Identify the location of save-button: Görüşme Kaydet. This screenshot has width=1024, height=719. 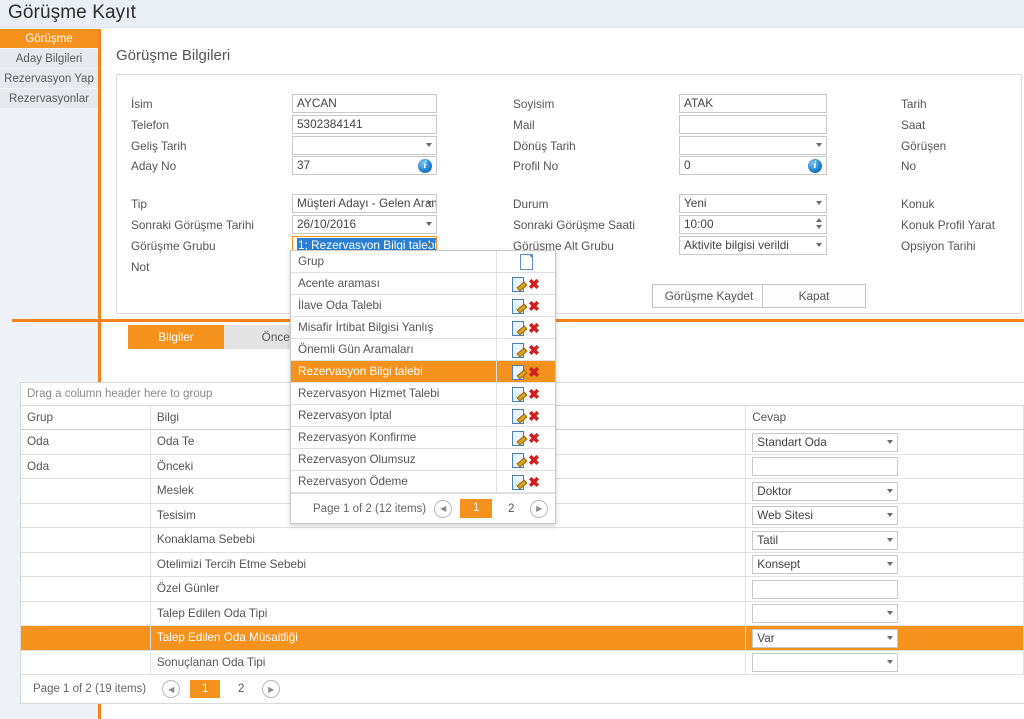
(709, 296).